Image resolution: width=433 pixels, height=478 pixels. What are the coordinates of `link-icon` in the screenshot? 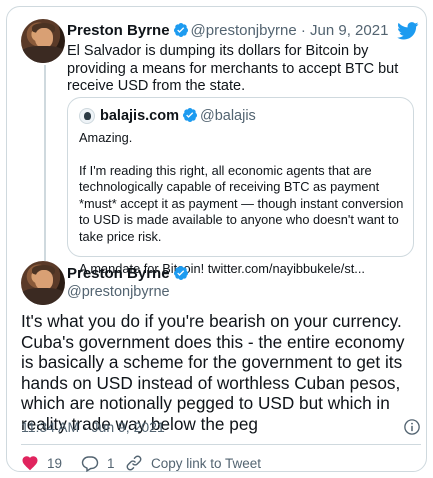 It's located at (134, 463).